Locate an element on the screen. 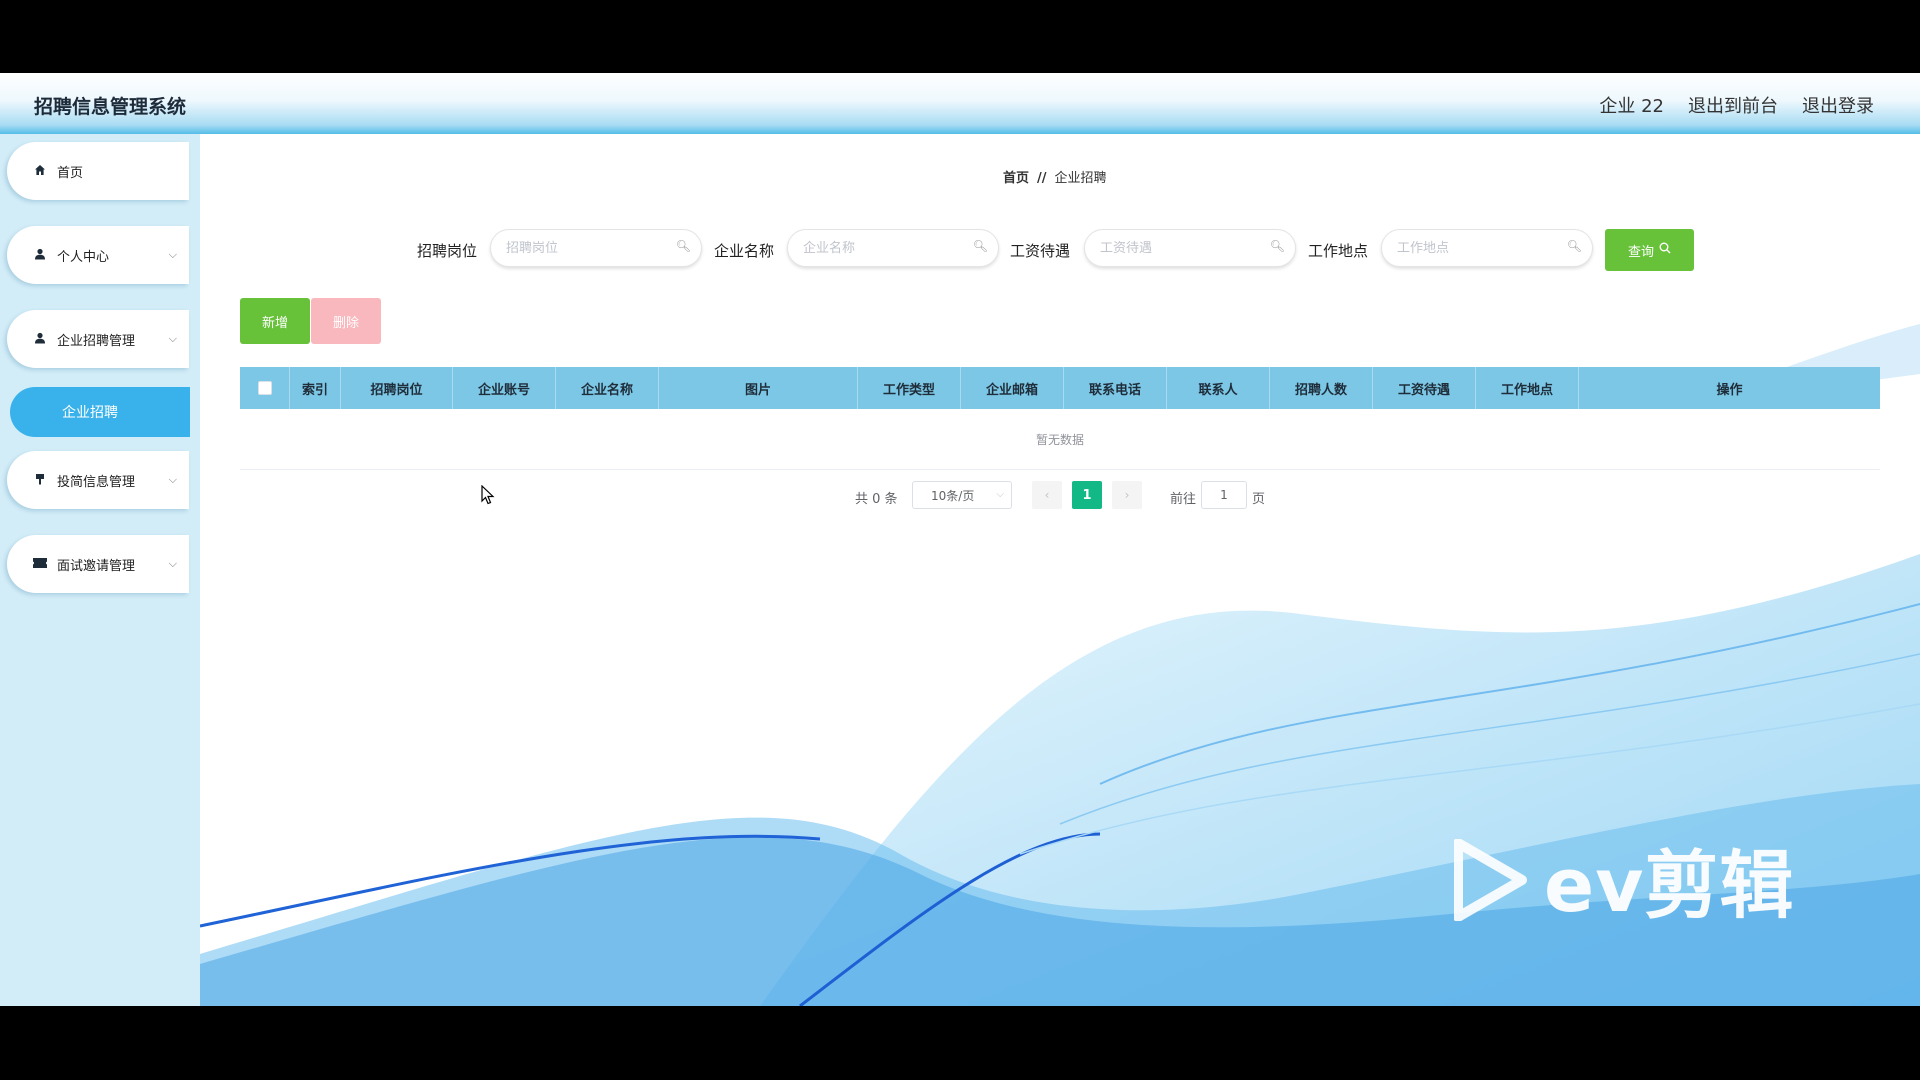 The image size is (1920, 1080). page-size-select: 10条/页 ⌵ is located at coordinates (962, 495).